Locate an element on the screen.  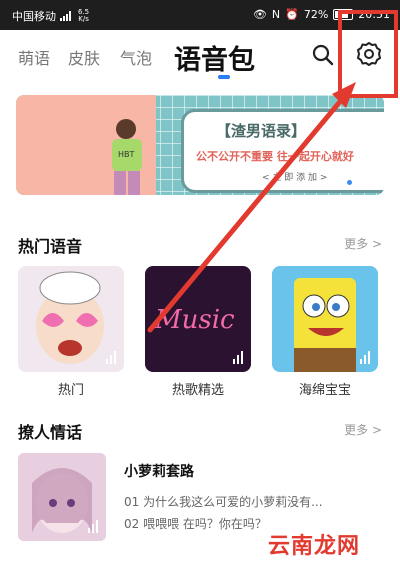
tab-voice-pack: 语音包 is located at coordinates (214, 57).